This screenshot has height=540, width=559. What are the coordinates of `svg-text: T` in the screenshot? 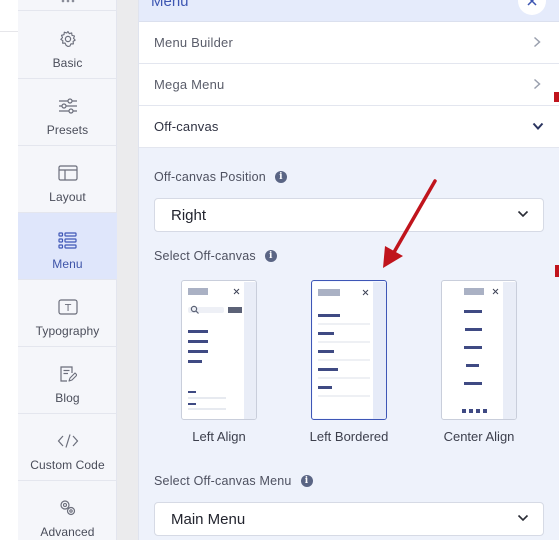 It's located at (67, 308).